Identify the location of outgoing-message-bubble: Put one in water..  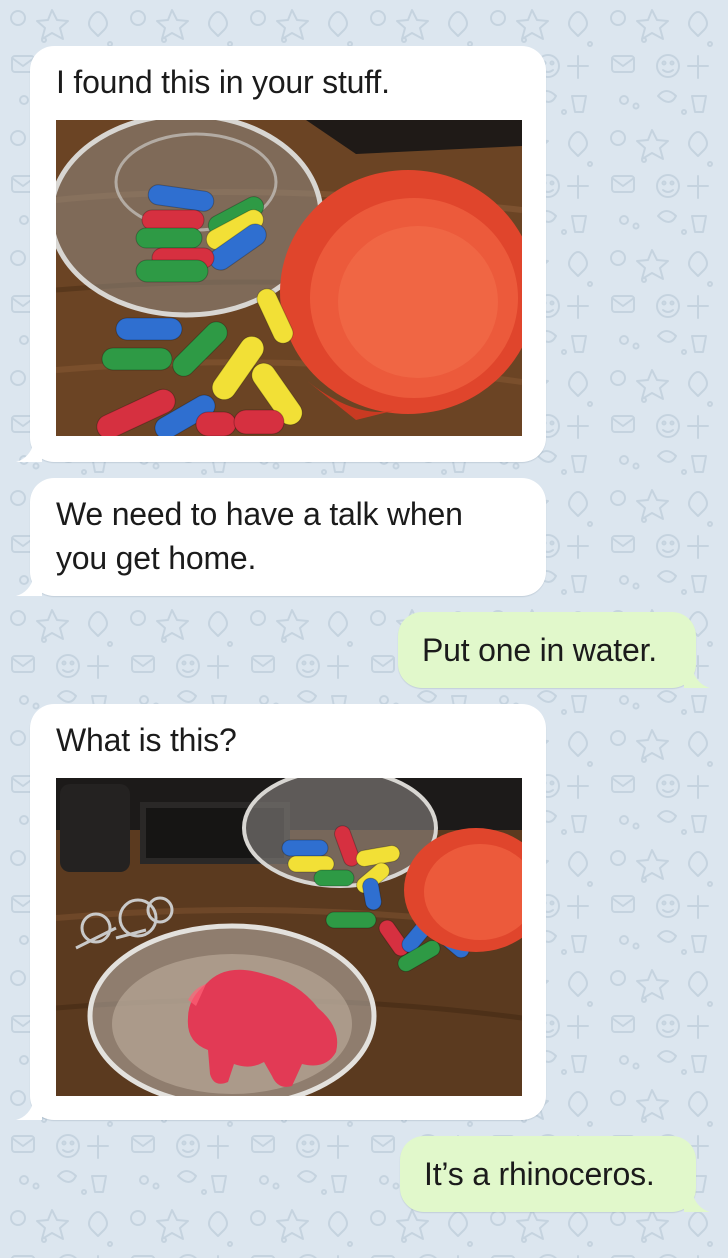
(554, 650).